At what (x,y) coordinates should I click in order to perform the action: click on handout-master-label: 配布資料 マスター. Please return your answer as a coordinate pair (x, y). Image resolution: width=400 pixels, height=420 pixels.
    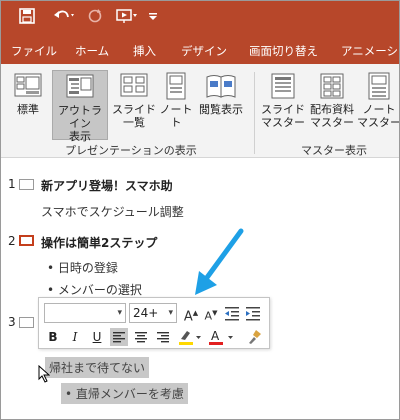
    Looking at the image, I should click on (332, 116).